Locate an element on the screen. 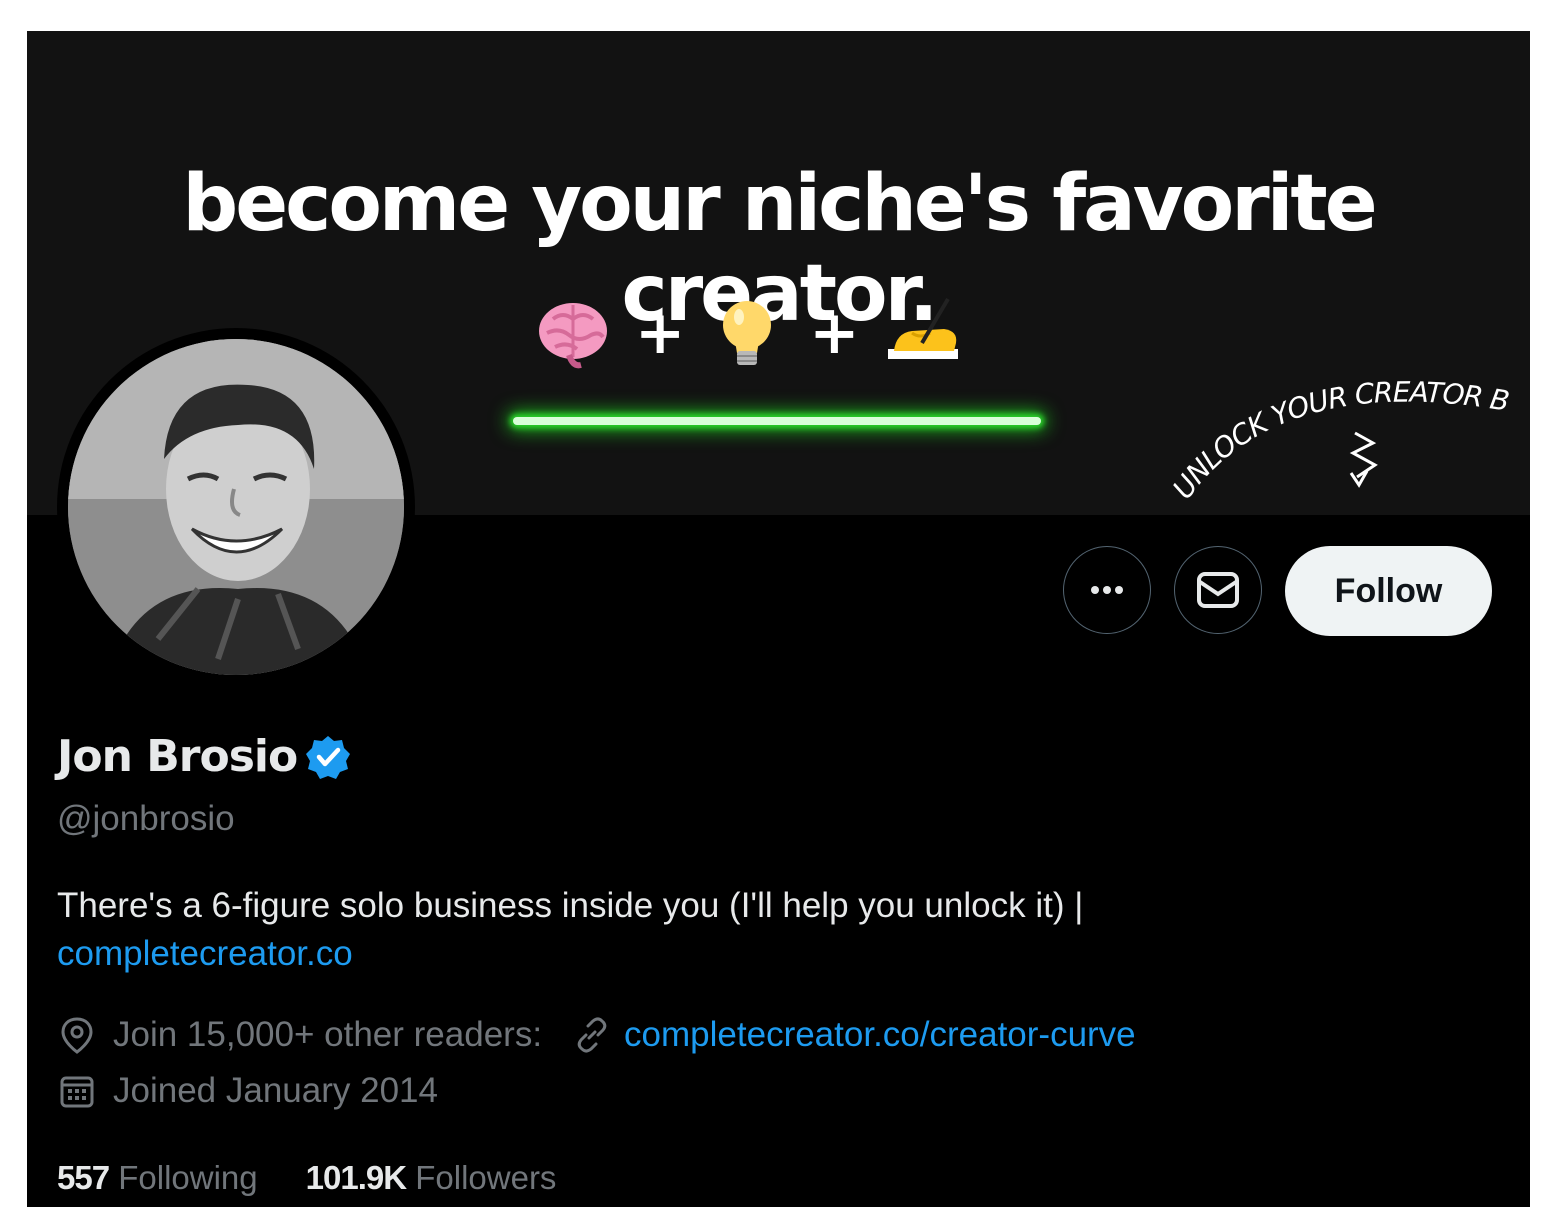 The image size is (1563, 1231). following-count: 557 is located at coordinates (83, 1177).